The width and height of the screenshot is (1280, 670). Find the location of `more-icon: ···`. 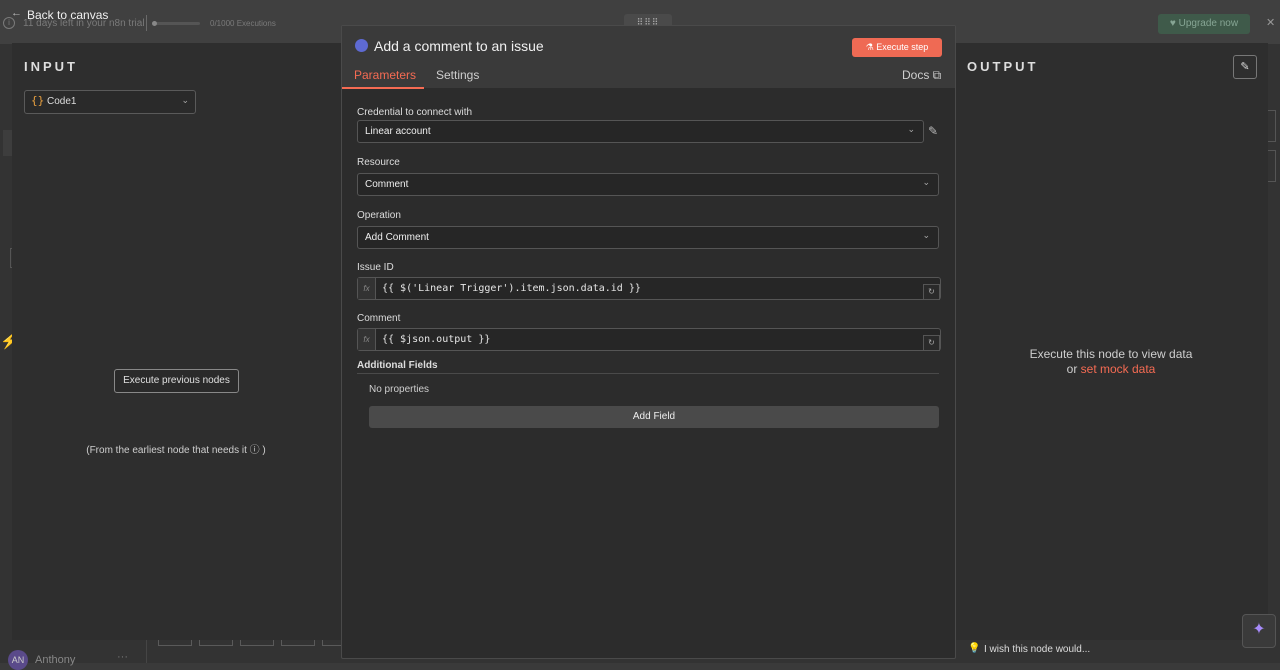

more-icon: ··· is located at coordinates (122, 657).